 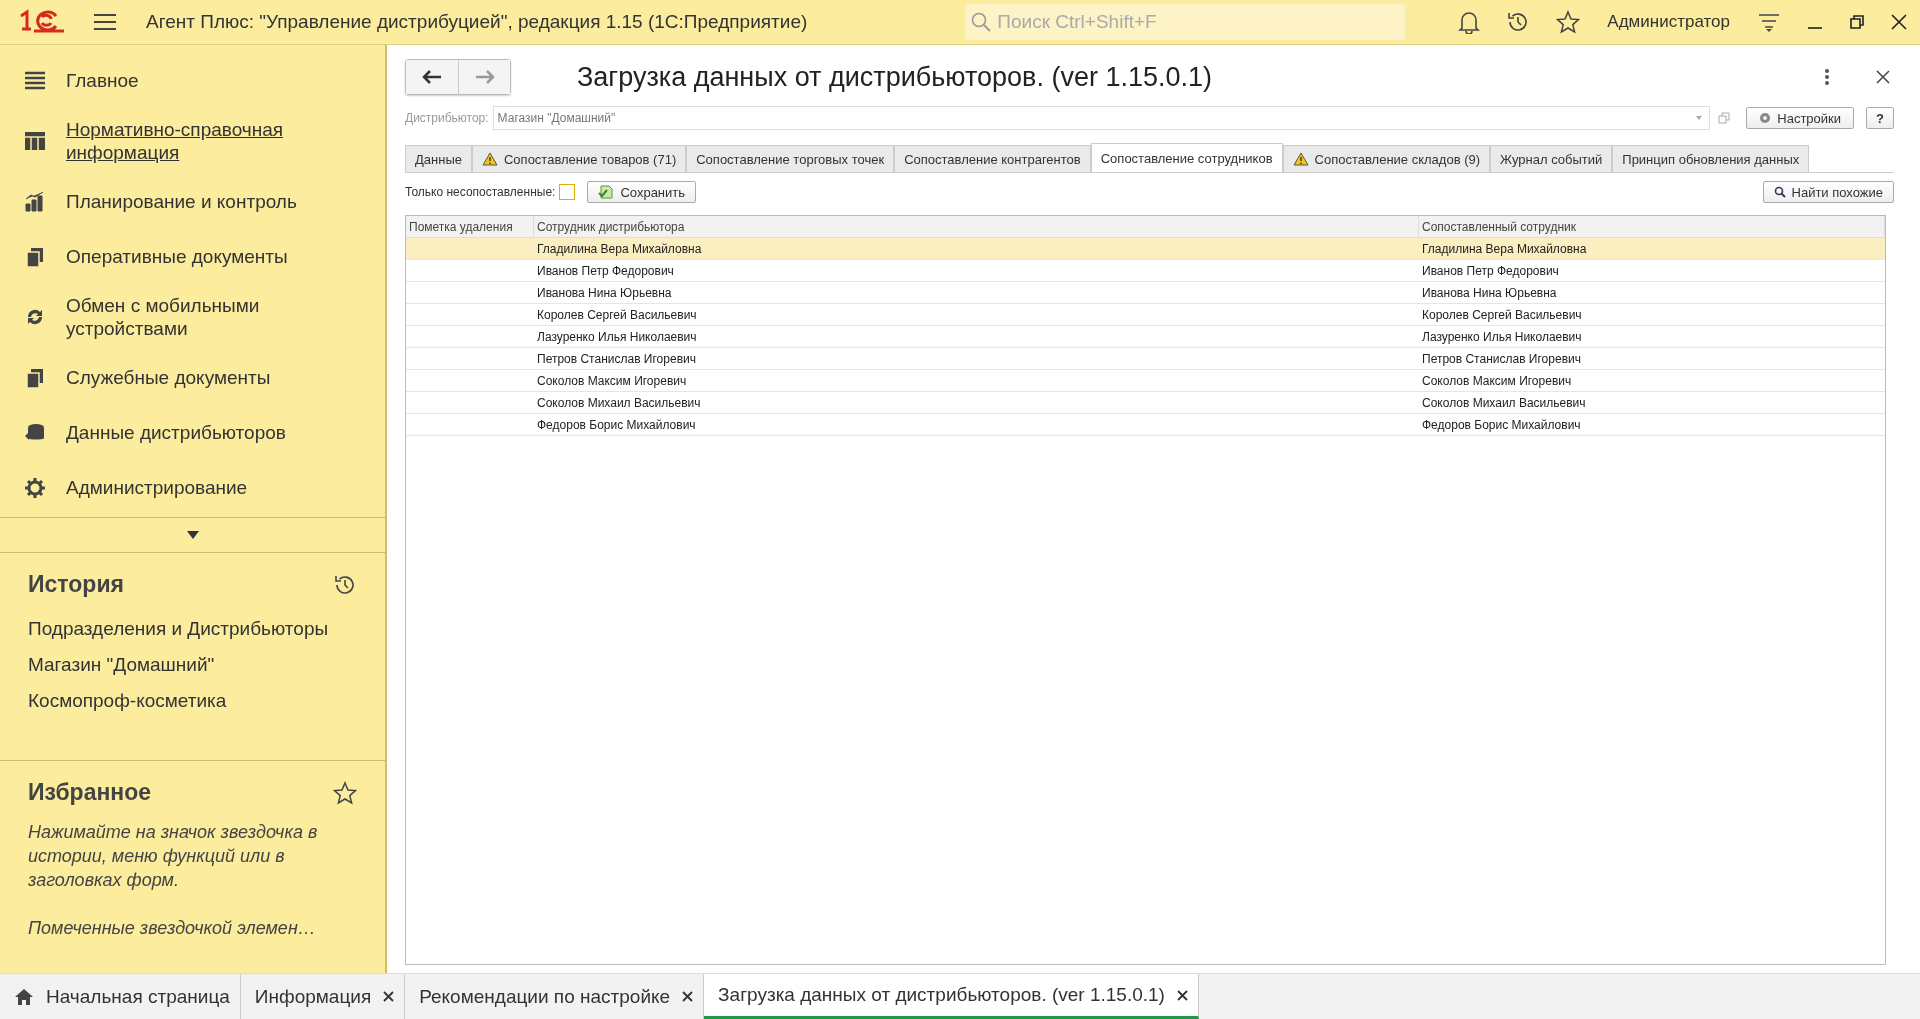 I want to click on nav-item: Планирование и контроль, so click(x=192, y=201).